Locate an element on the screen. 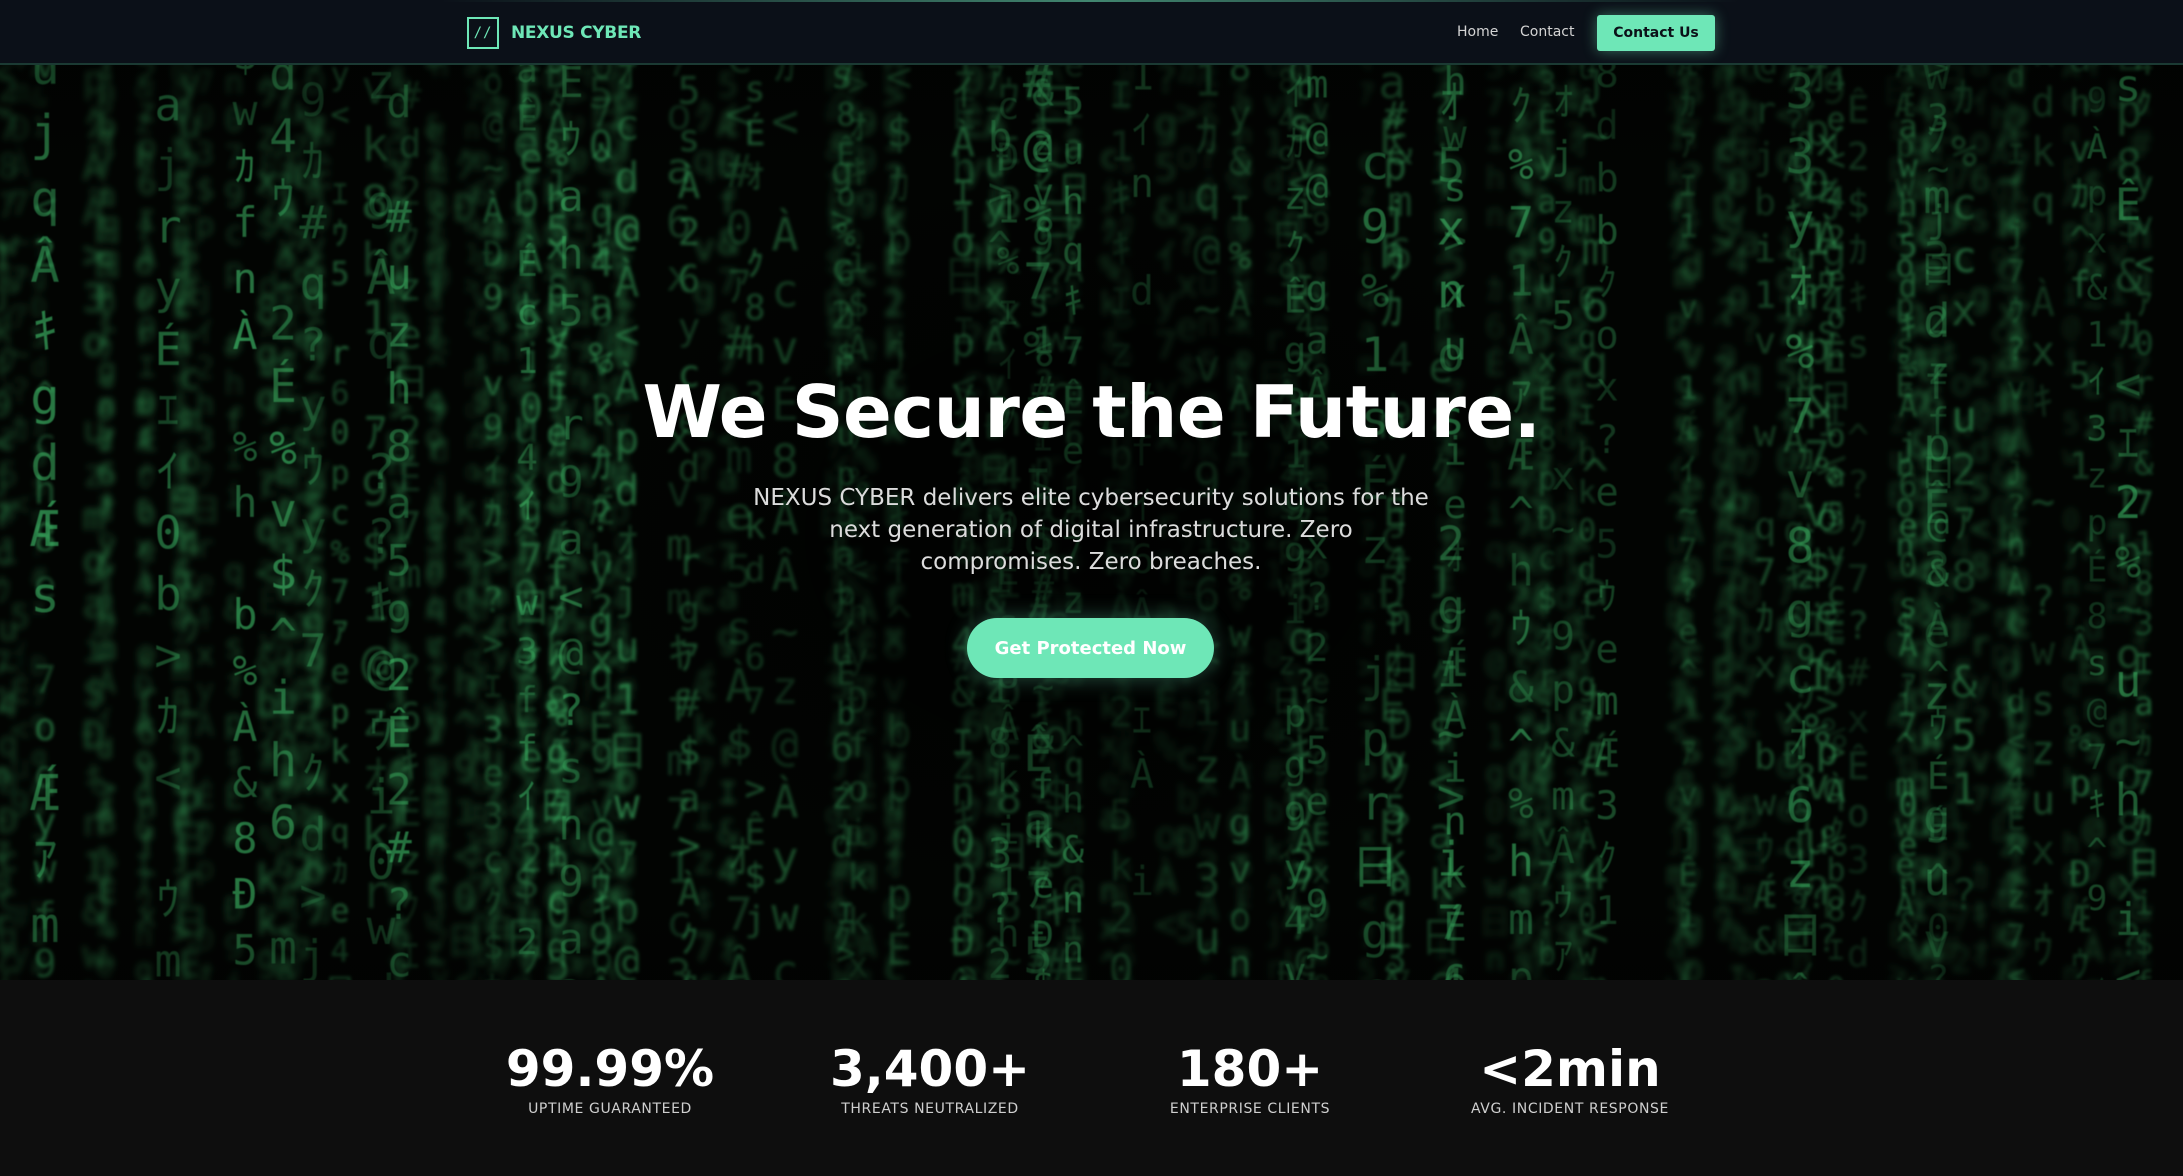 The image size is (2183, 1176). brand-name: NEXUS CYBER is located at coordinates (576, 33).